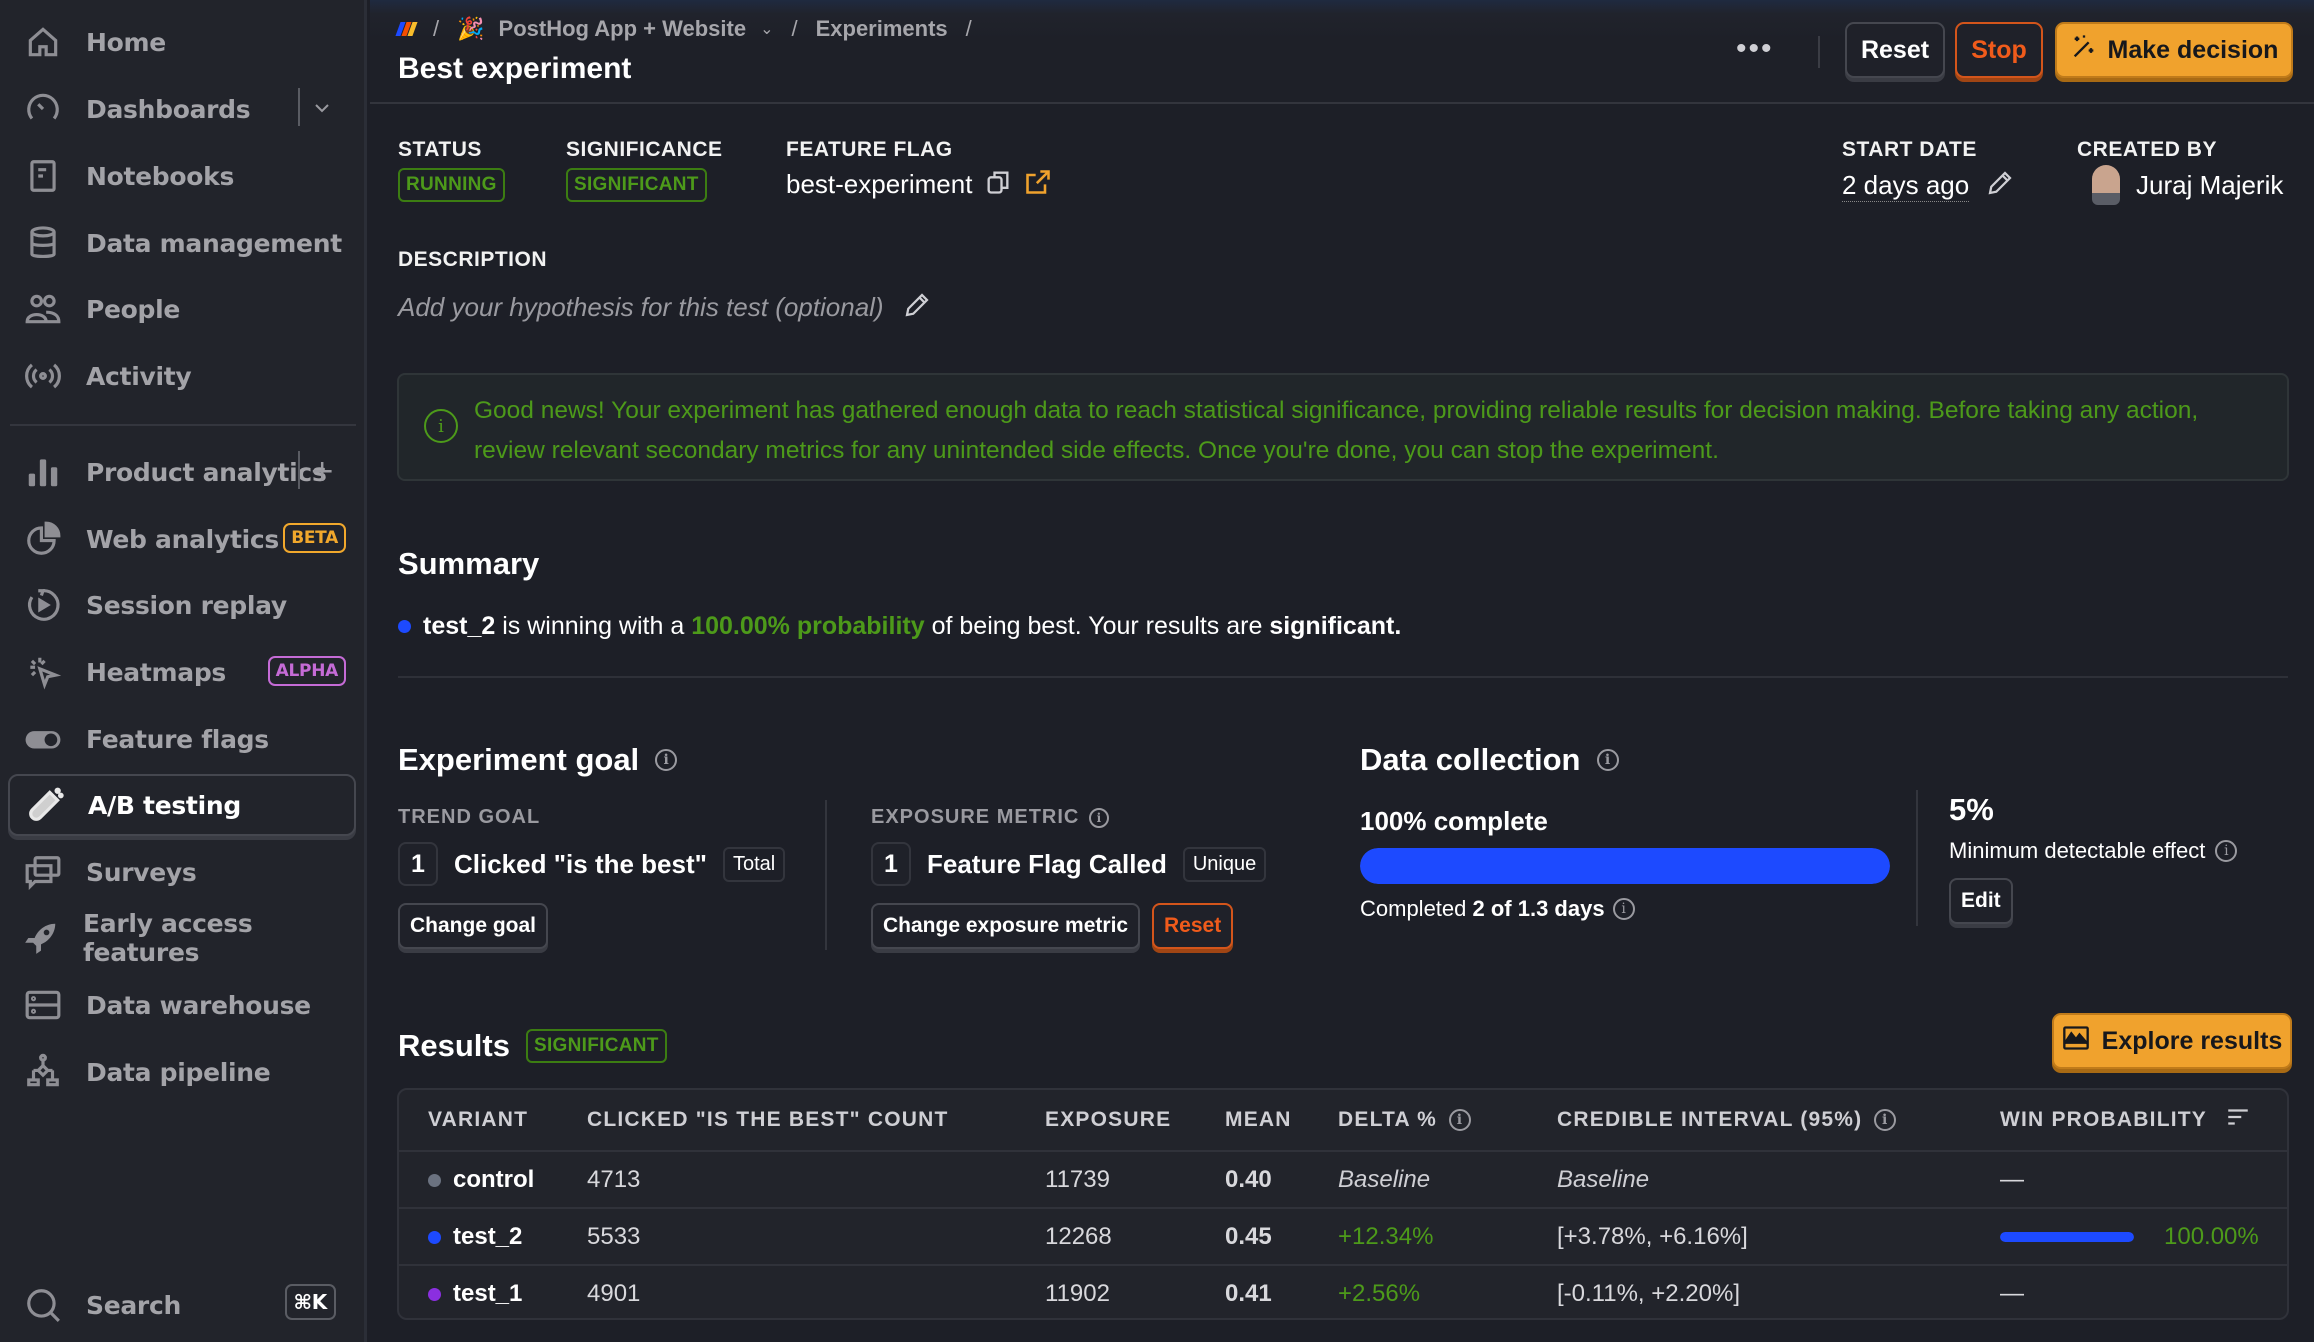 The width and height of the screenshot is (2314, 1342). What do you see at coordinates (882, 29) in the screenshot?
I see `breadcrumb-experiments: Experiments` at bounding box center [882, 29].